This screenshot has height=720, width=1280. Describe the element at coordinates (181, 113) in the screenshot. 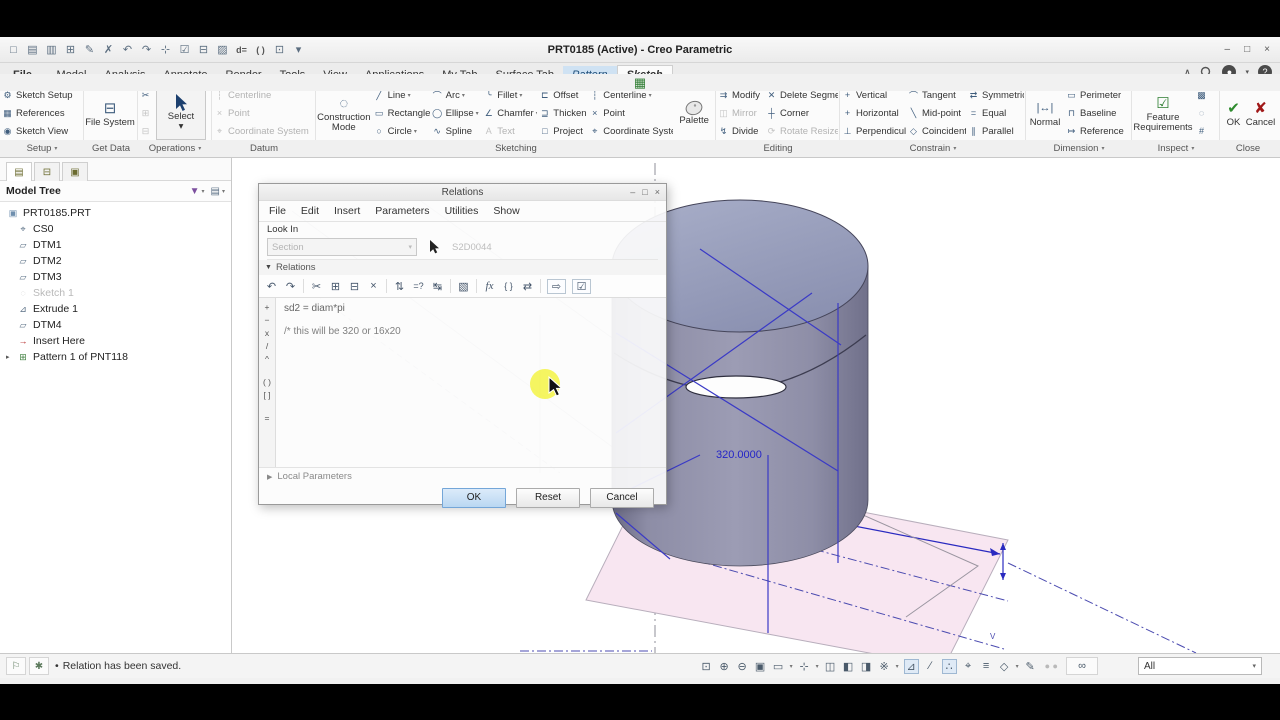

I see `select-button: Select ▾` at that location.